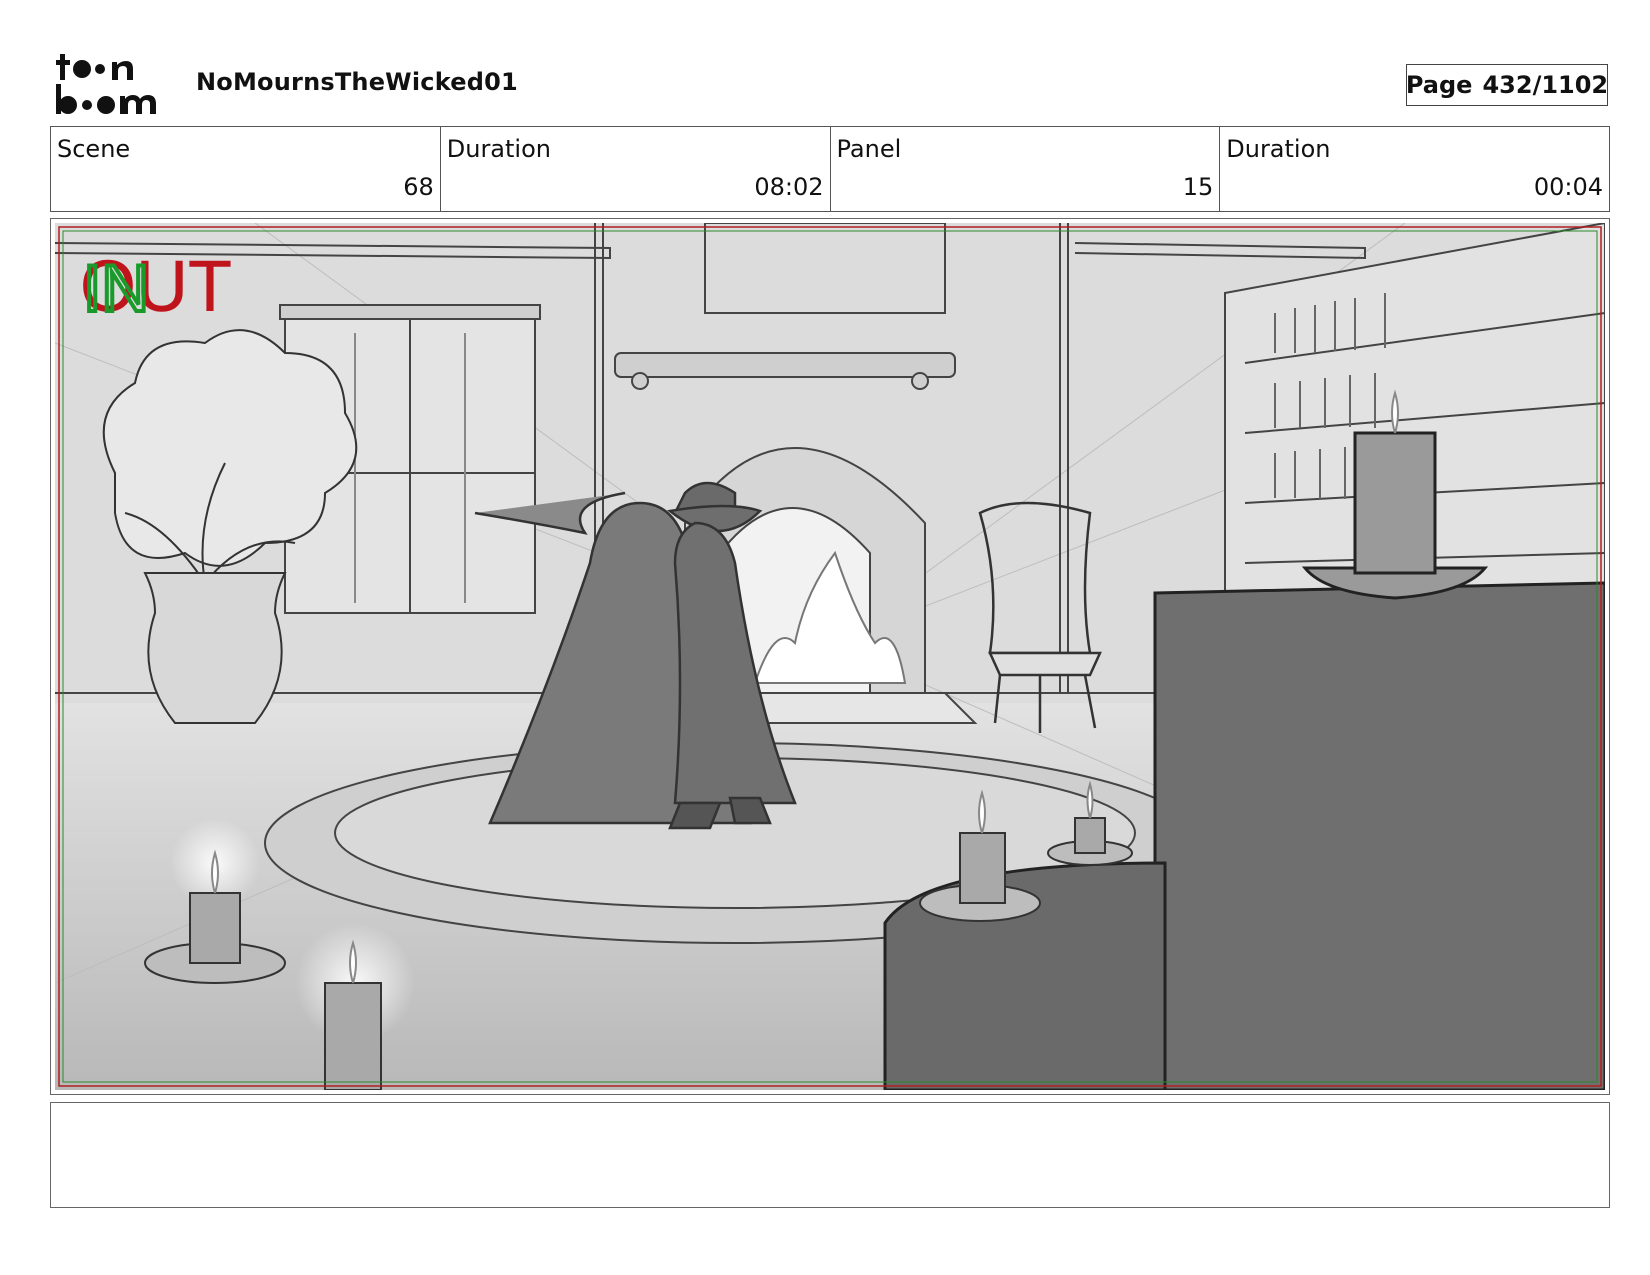 This screenshot has height=1275, width=1650. What do you see at coordinates (1026, 169) in the screenshot?
I see `panel-cell: Panel 15` at bounding box center [1026, 169].